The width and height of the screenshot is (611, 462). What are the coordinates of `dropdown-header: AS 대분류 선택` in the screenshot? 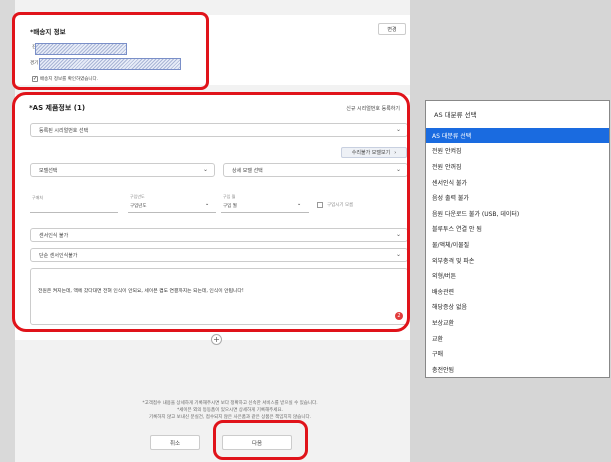 It's located at (455, 115).